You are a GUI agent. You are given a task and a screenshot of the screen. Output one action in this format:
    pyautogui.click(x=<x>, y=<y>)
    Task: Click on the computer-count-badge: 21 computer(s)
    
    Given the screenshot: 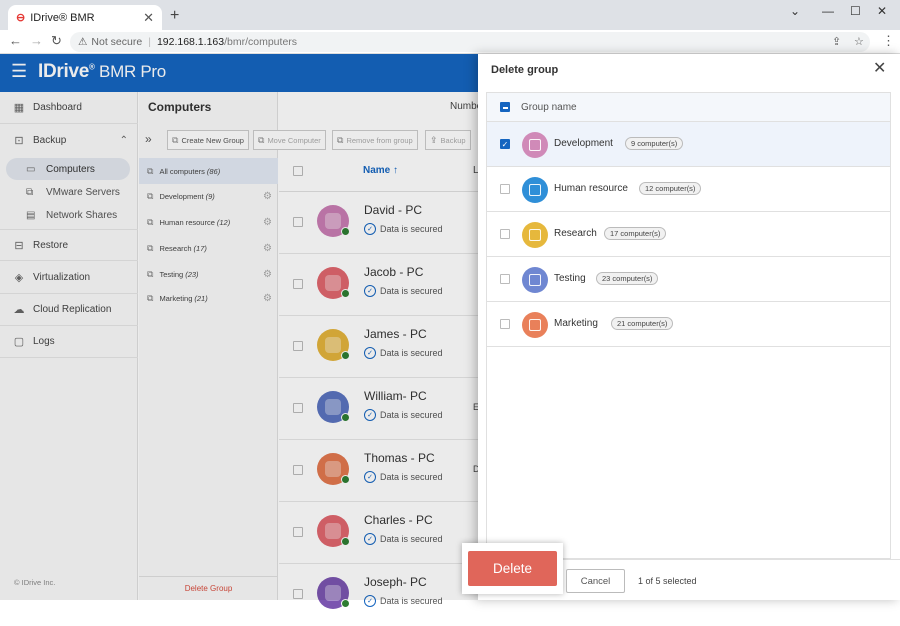 What is the action you would take?
    pyautogui.click(x=642, y=323)
    